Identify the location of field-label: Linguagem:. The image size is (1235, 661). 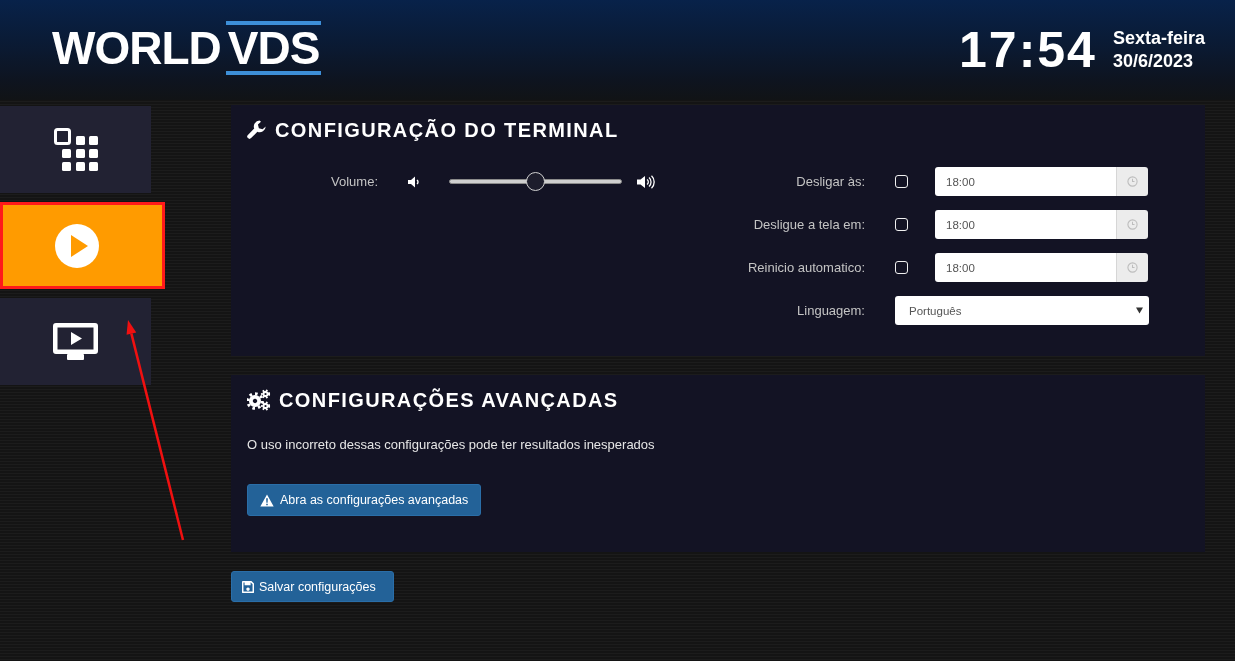
(831, 310).